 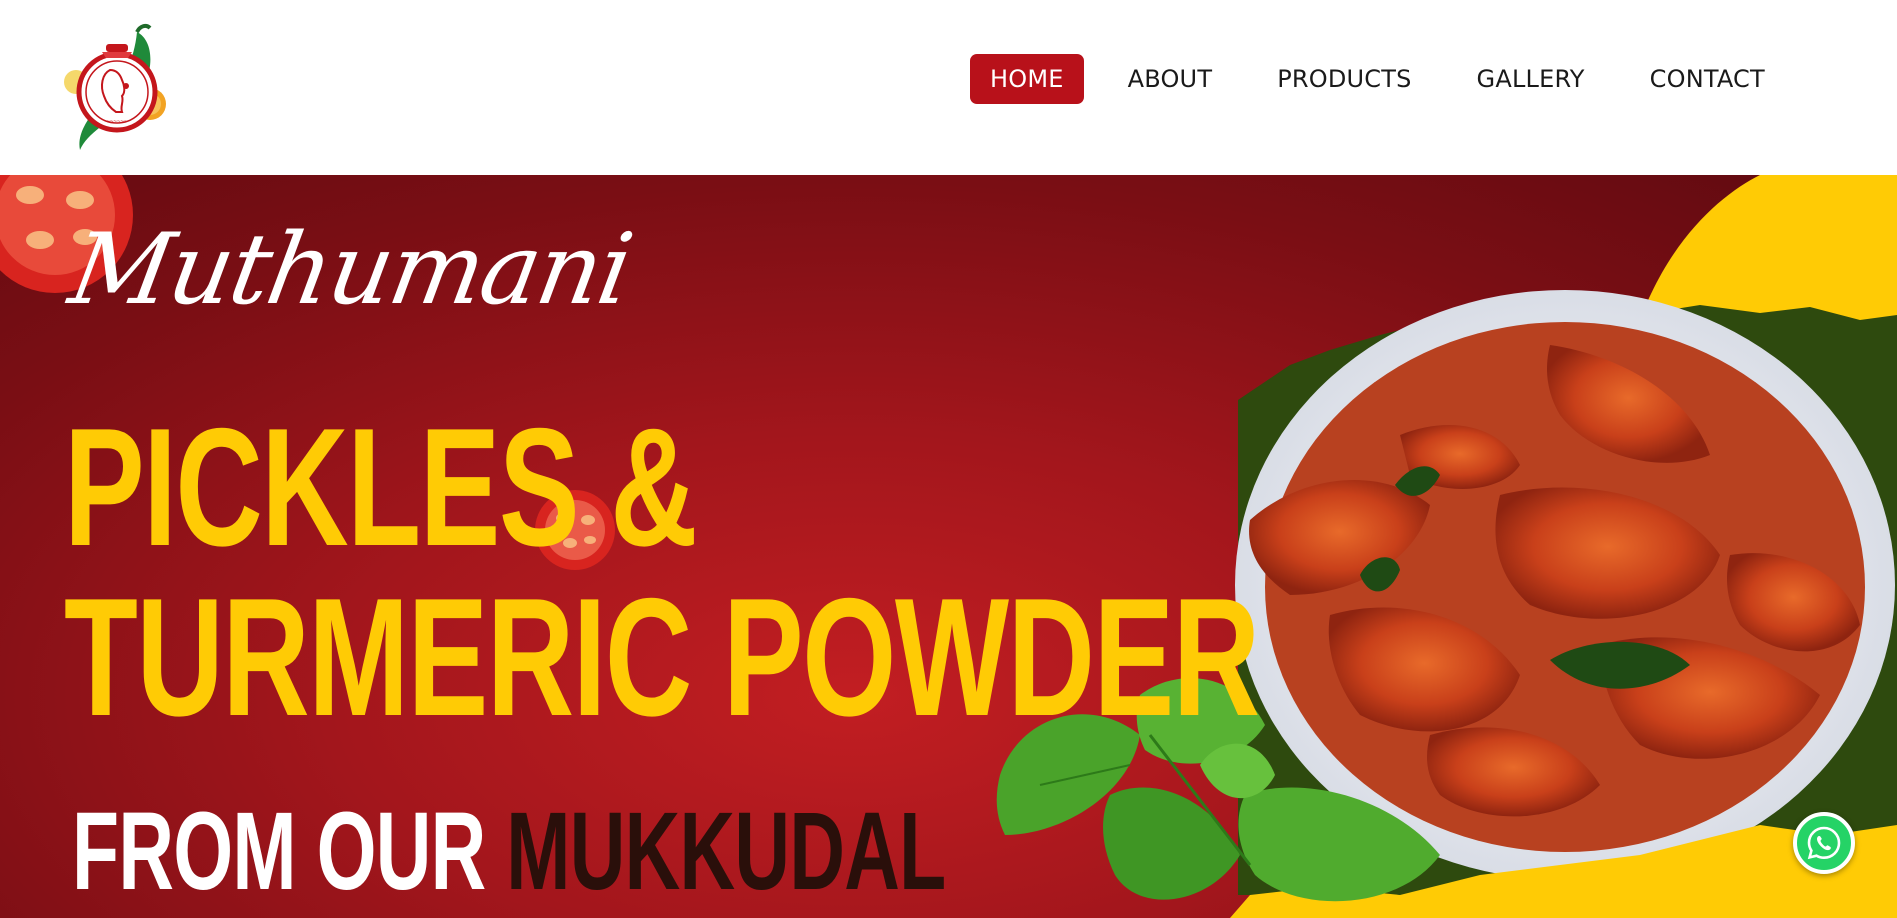 I want to click on hero-subline-part2: MUKKUDAL, so click(x=726, y=851).